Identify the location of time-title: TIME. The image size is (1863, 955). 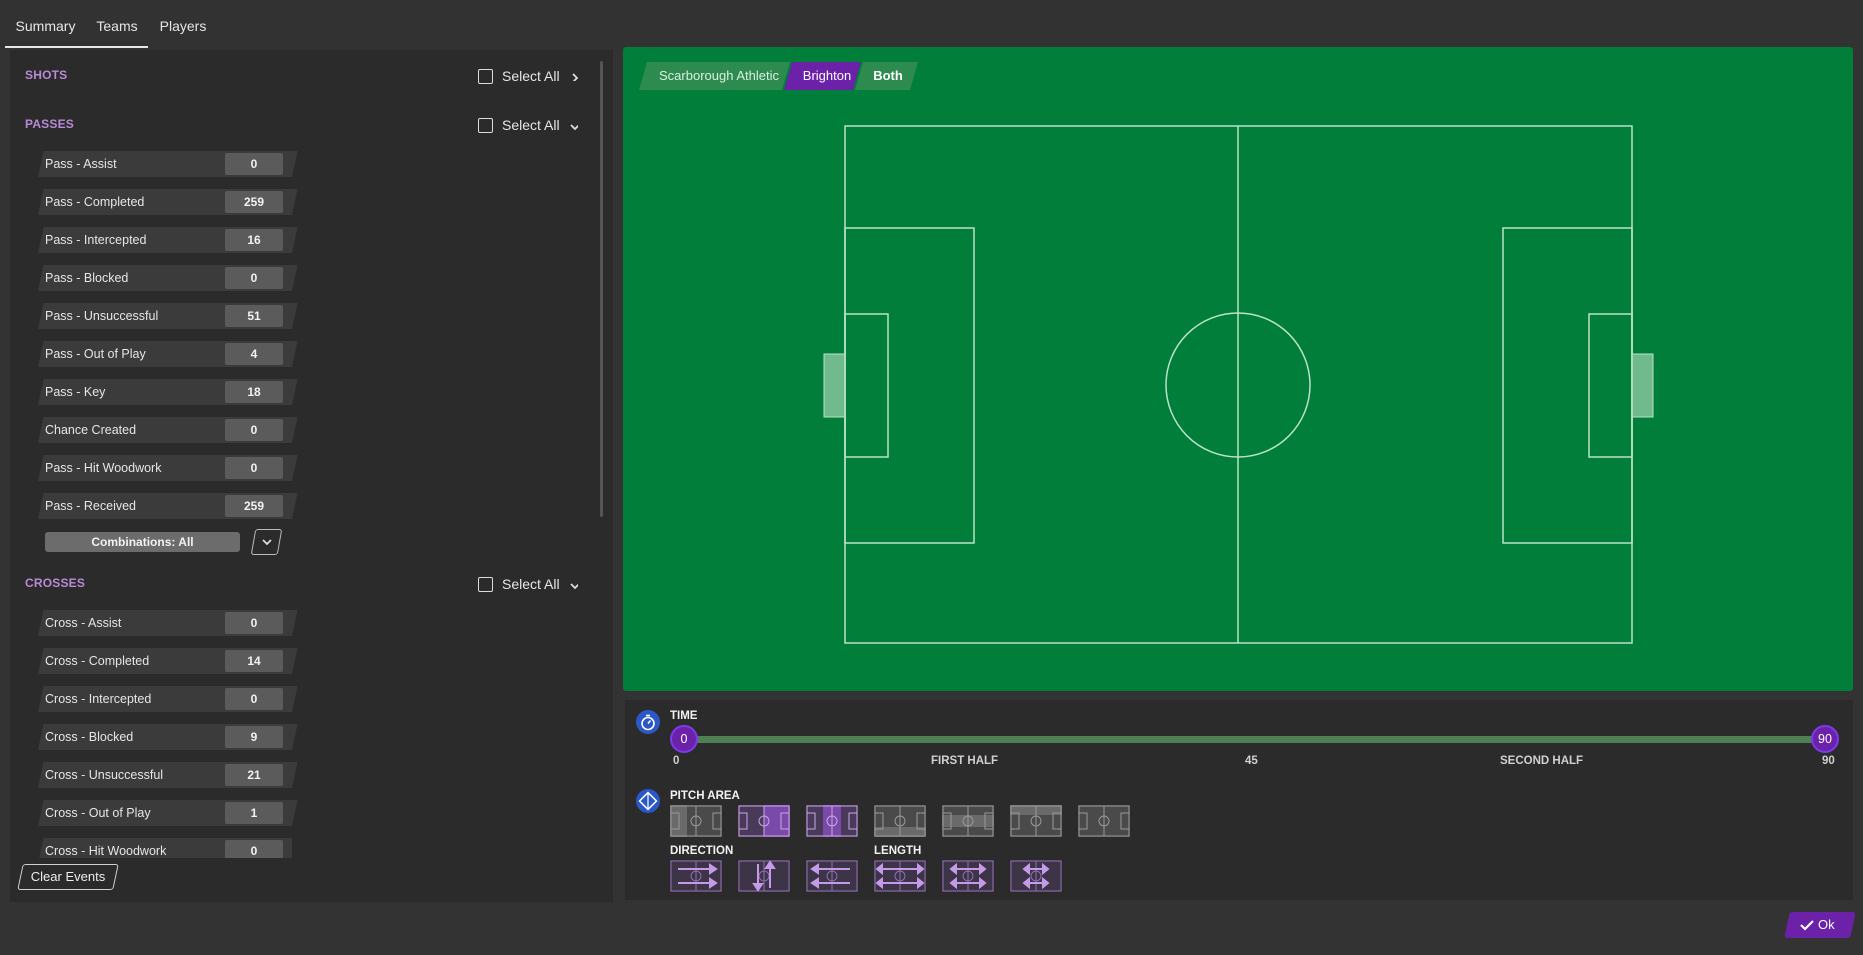
(684, 716).